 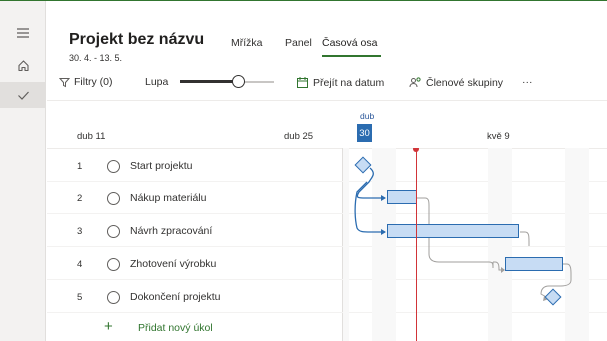 What do you see at coordinates (402, 197) in the screenshot?
I see `task-bar-material-purchase` at bounding box center [402, 197].